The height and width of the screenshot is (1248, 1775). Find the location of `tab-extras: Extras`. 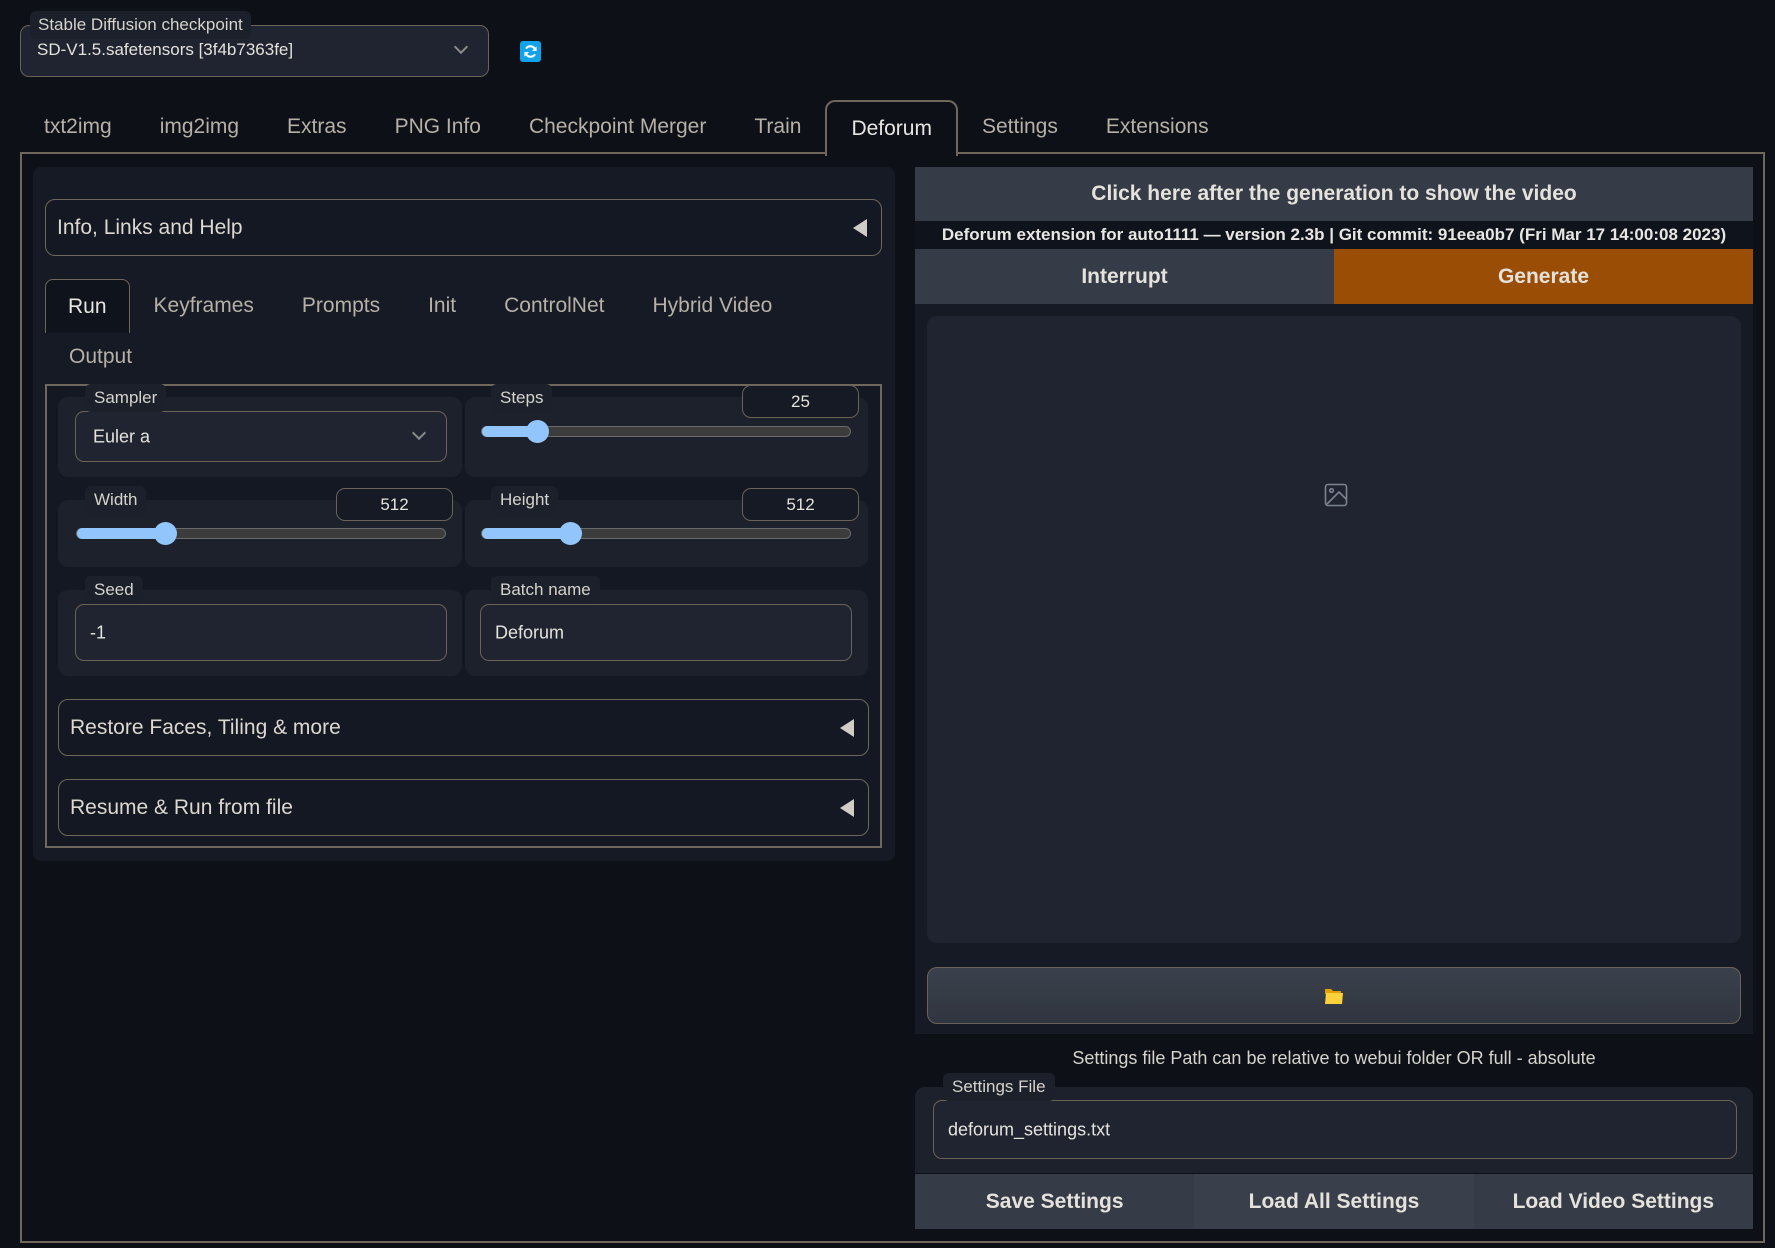

tab-extras: Extras is located at coordinates (317, 127).